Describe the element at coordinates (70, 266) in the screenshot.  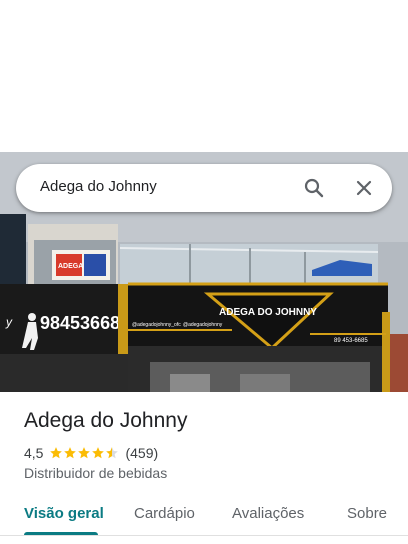
I see `banner-text: ADEGA` at that location.